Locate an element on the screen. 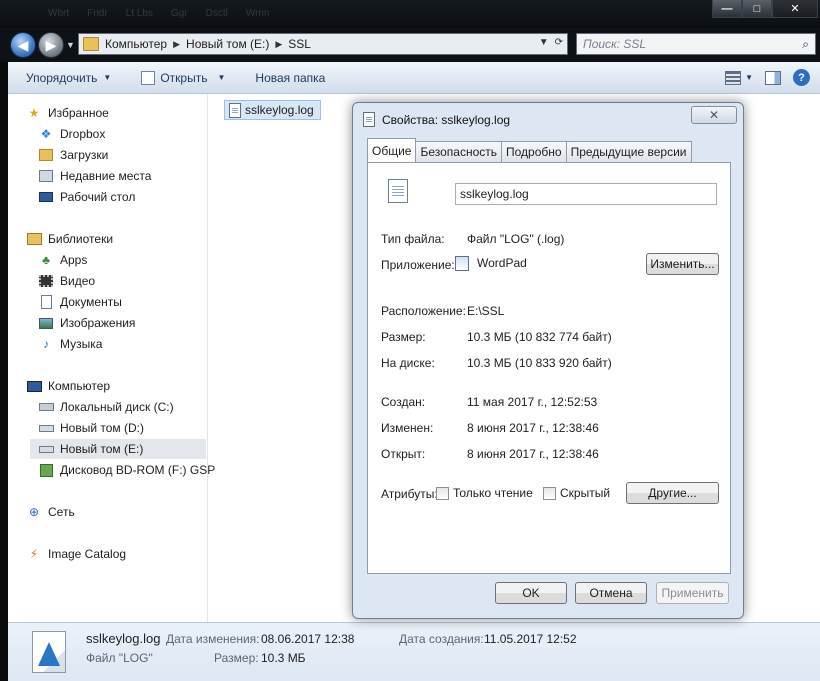 This screenshot has width=820, height=681. pictures-icon is located at coordinates (46, 323).